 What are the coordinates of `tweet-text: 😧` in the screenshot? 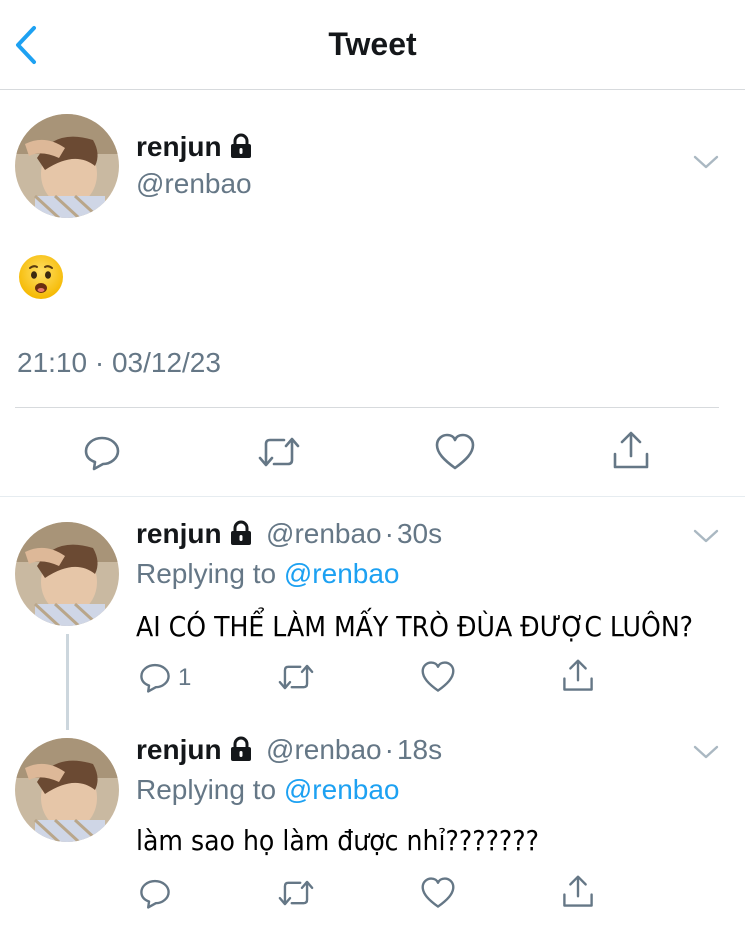 It's located at (41, 277).